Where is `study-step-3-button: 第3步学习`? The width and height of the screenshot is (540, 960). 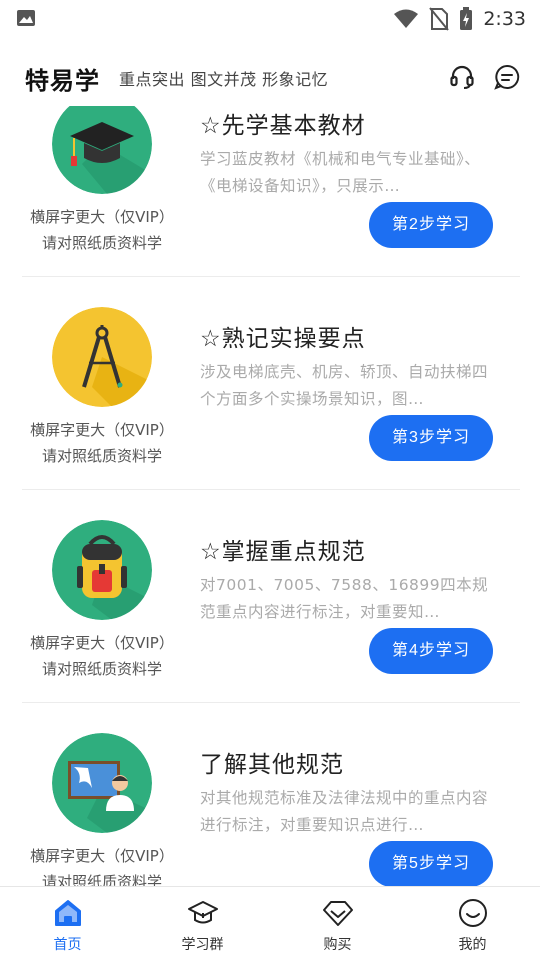
study-step-3-button: 第3步学习 is located at coordinates (431, 438).